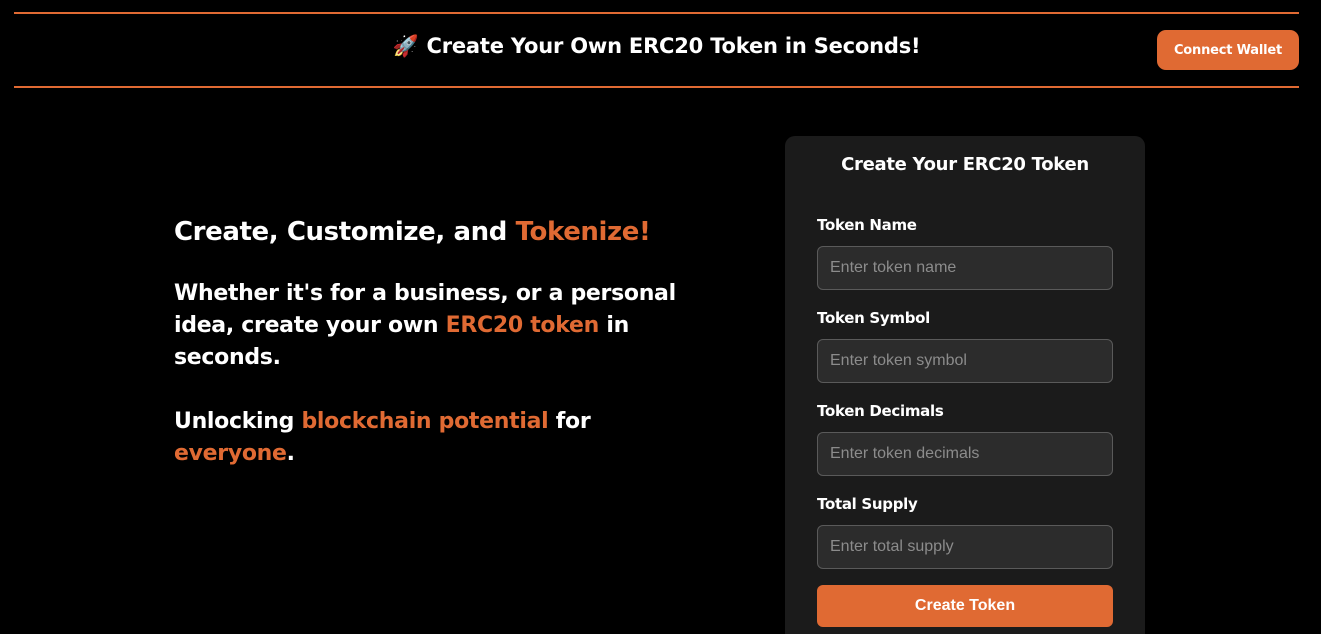  I want to click on hero-description-accent: ERC20 token, so click(522, 325).